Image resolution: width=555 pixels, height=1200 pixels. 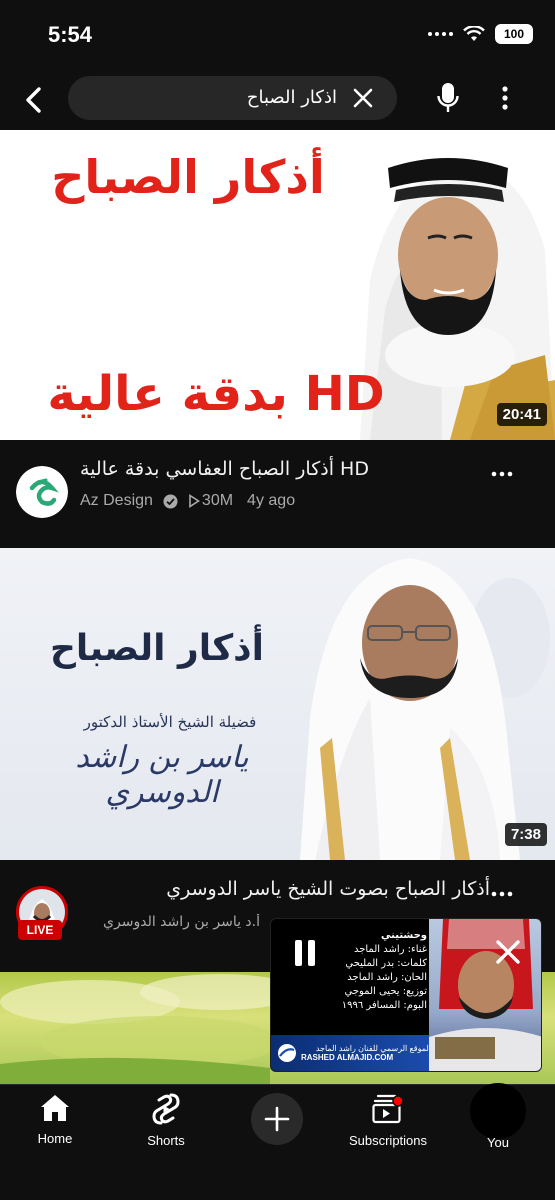 I want to click on close-icon, so click(x=508, y=952).